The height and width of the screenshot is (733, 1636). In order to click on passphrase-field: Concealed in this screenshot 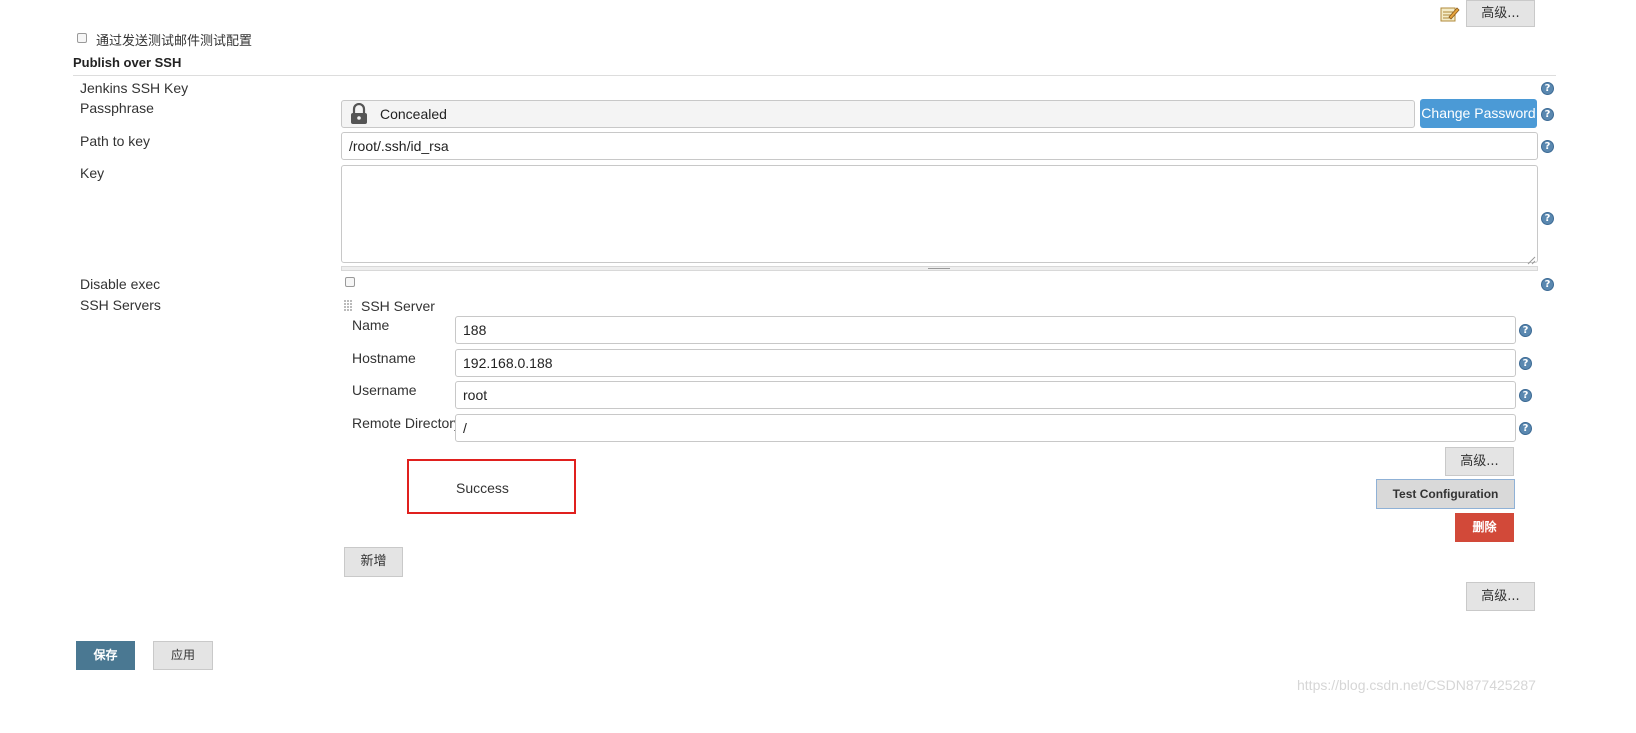, I will do `click(878, 114)`.